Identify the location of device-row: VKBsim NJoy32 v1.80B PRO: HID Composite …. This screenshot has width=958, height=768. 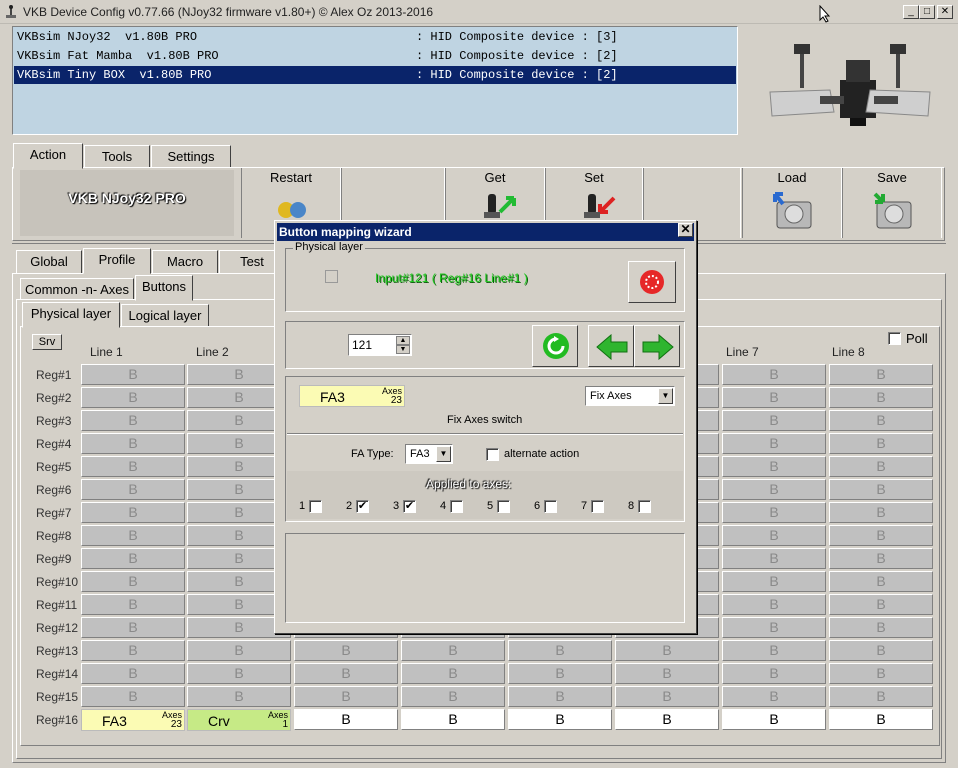
(375, 37).